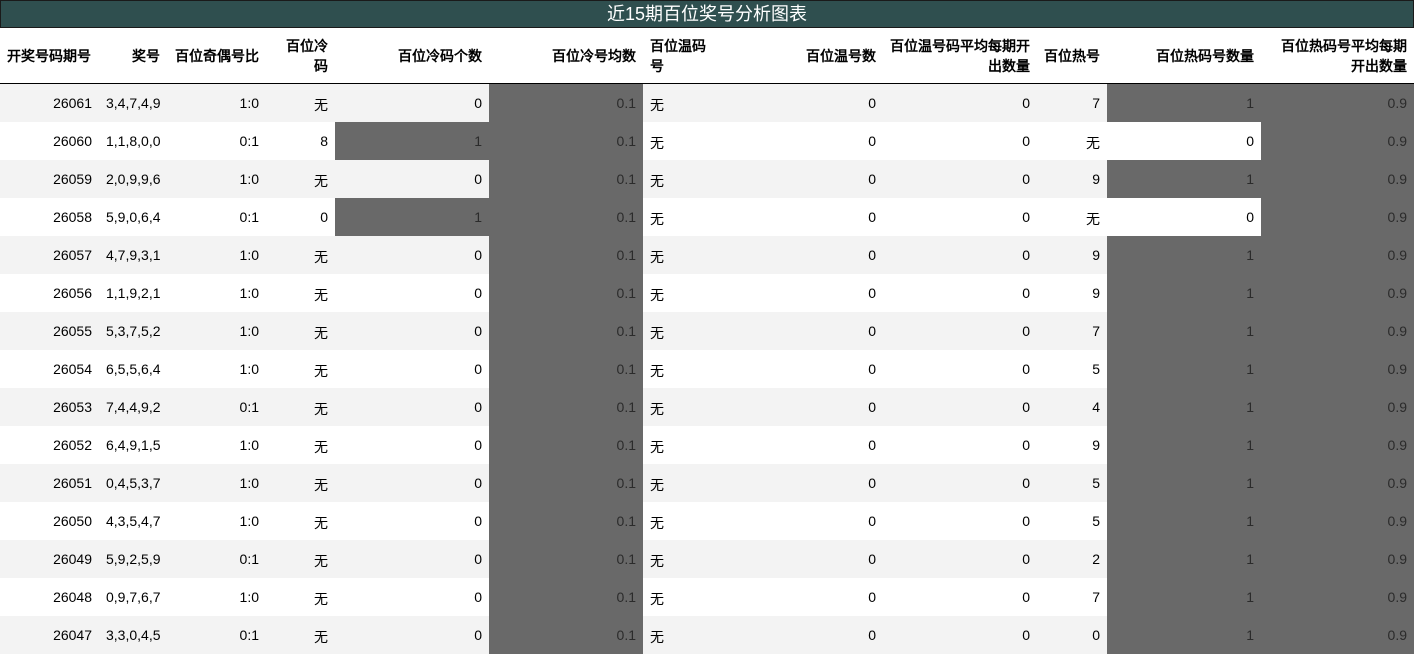  I want to click on header-cold-code: 百位冷码, so click(300, 56).